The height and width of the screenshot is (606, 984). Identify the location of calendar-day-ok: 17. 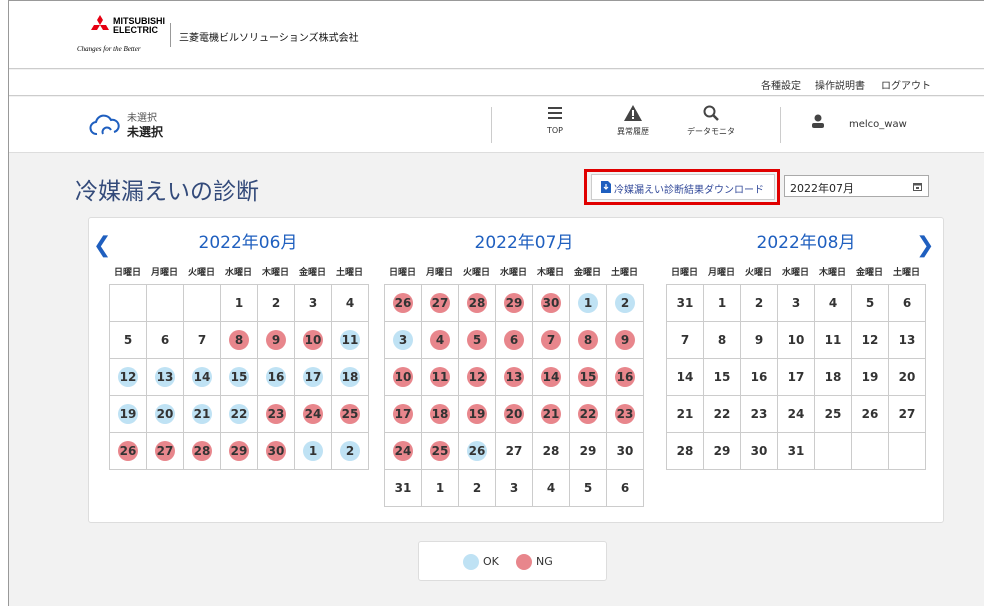
(313, 377).